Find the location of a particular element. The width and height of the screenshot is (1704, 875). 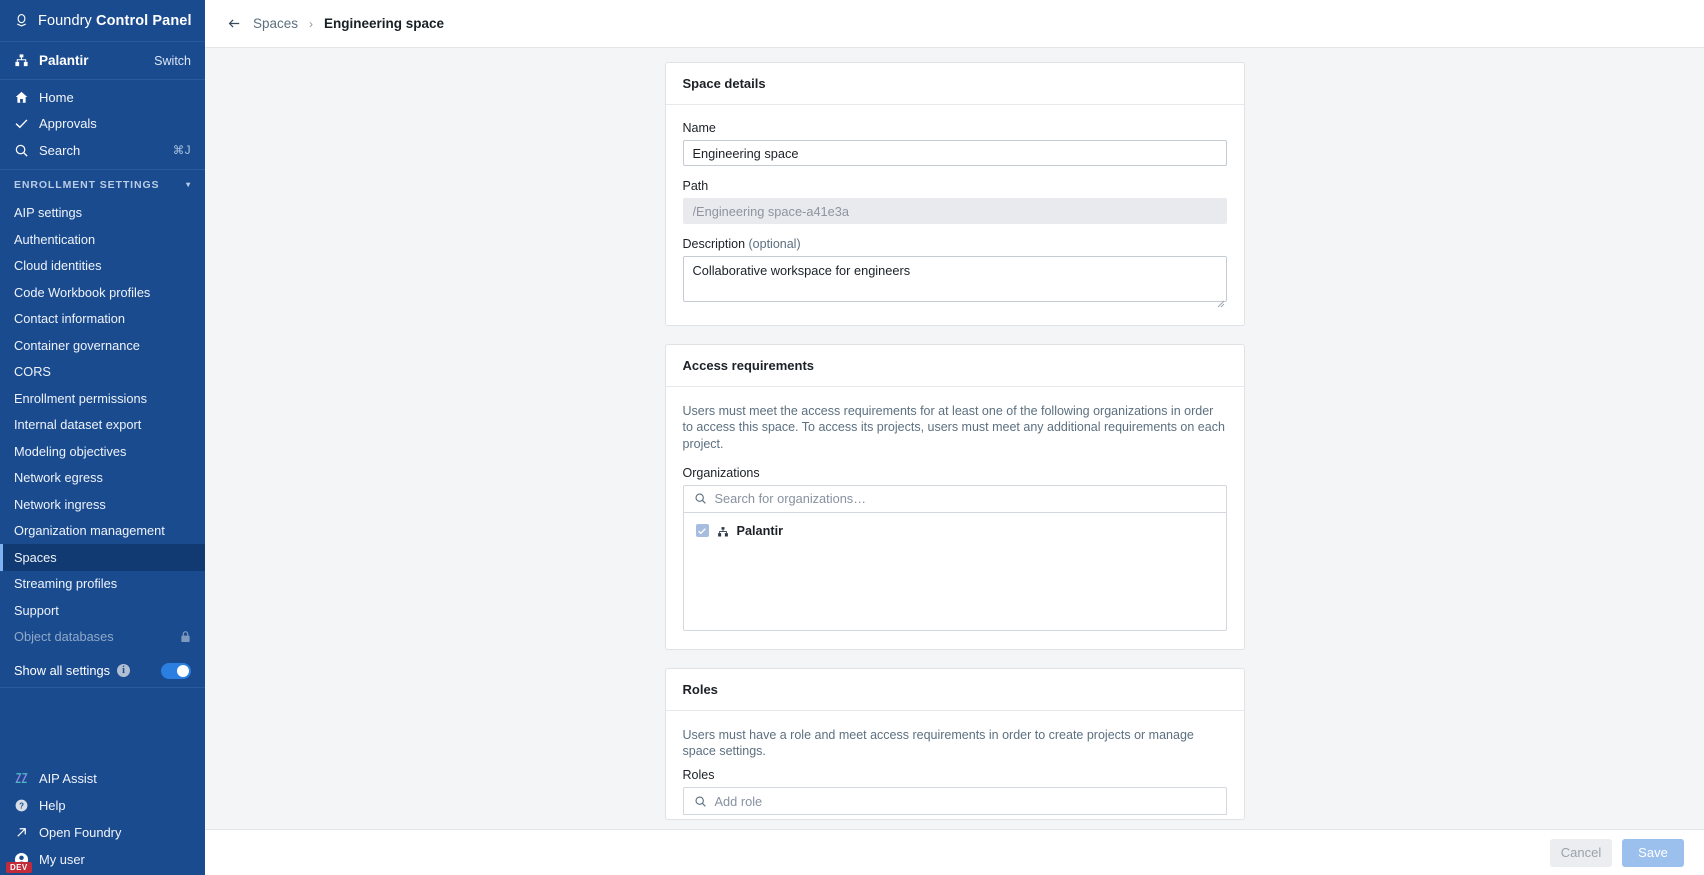

sidebar-item-authentication: Authentication is located at coordinates (102, 239).